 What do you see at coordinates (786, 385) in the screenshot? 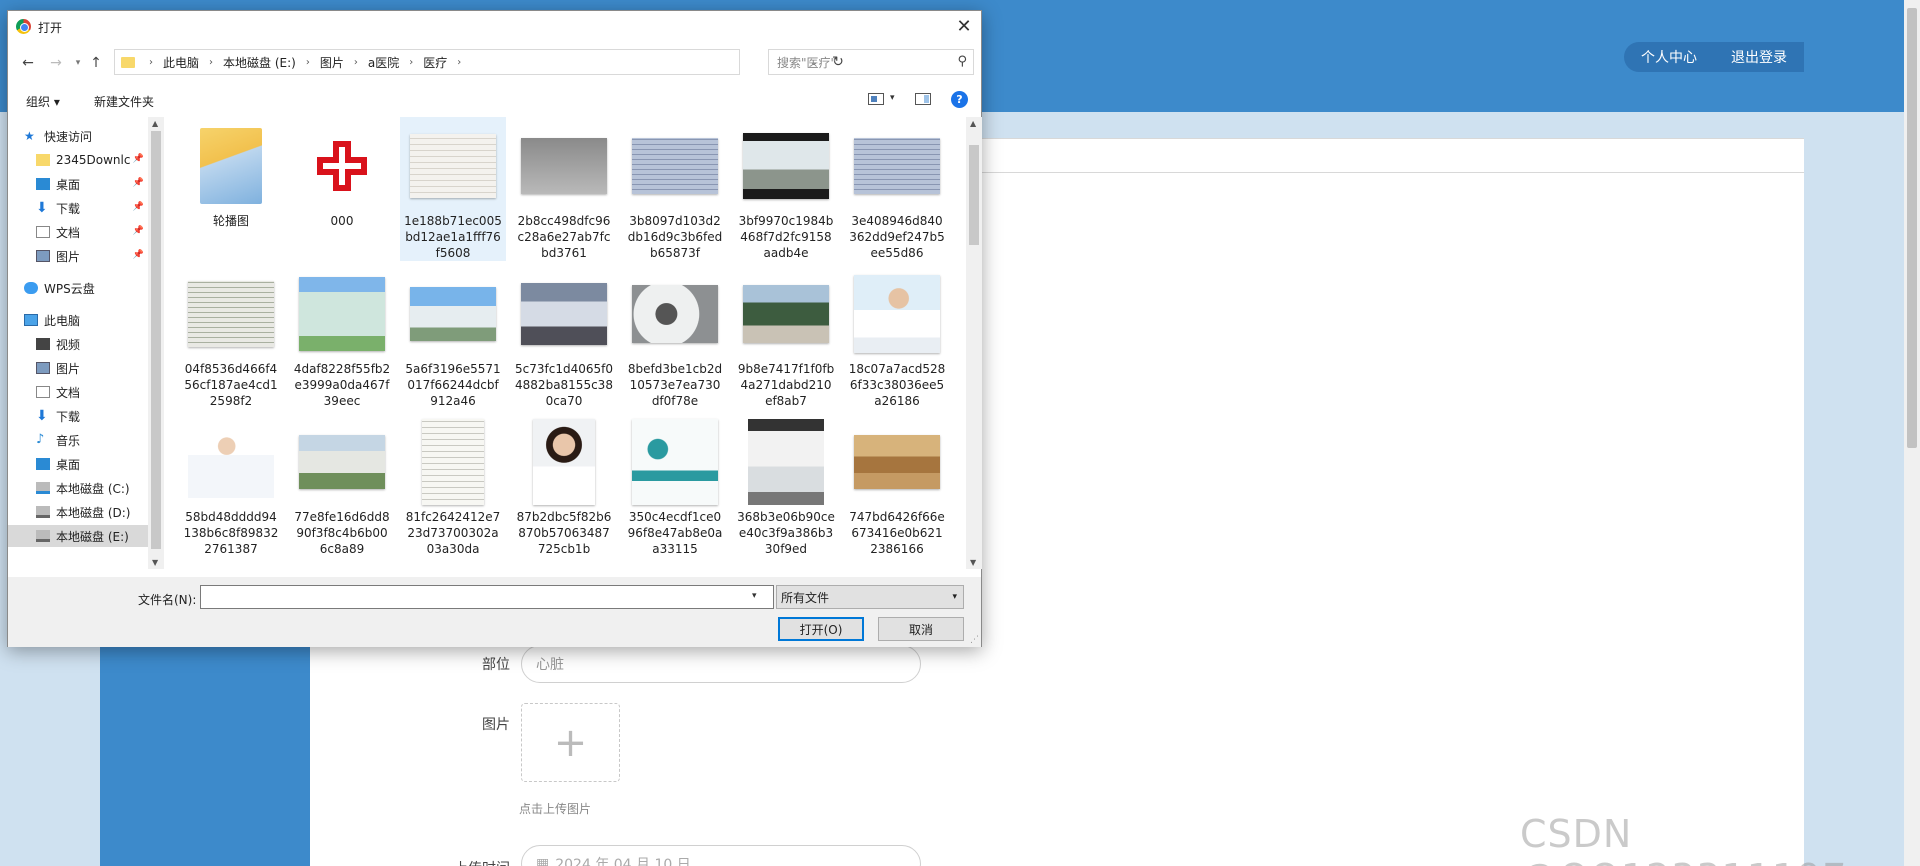
I see `file-name: 9b8e7417f1f0fb4a271dabd210ef8ab7` at bounding box center [786, 385].